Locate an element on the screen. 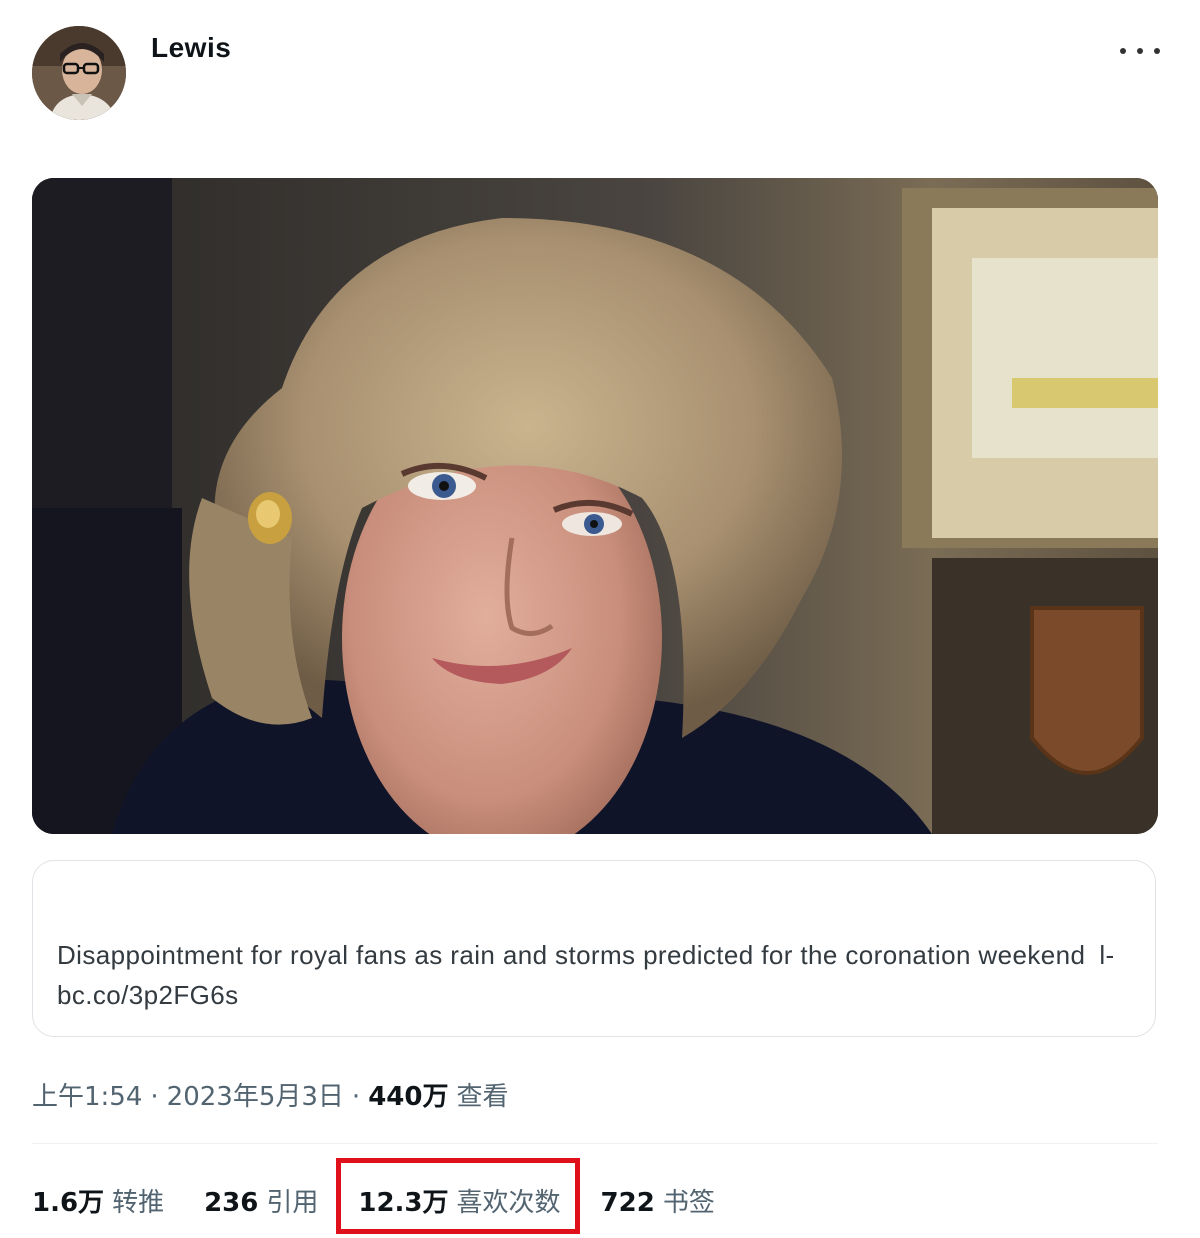 The height and width of the screenshot is (1238, 1200). avatar is located at coordinates (79, 73).